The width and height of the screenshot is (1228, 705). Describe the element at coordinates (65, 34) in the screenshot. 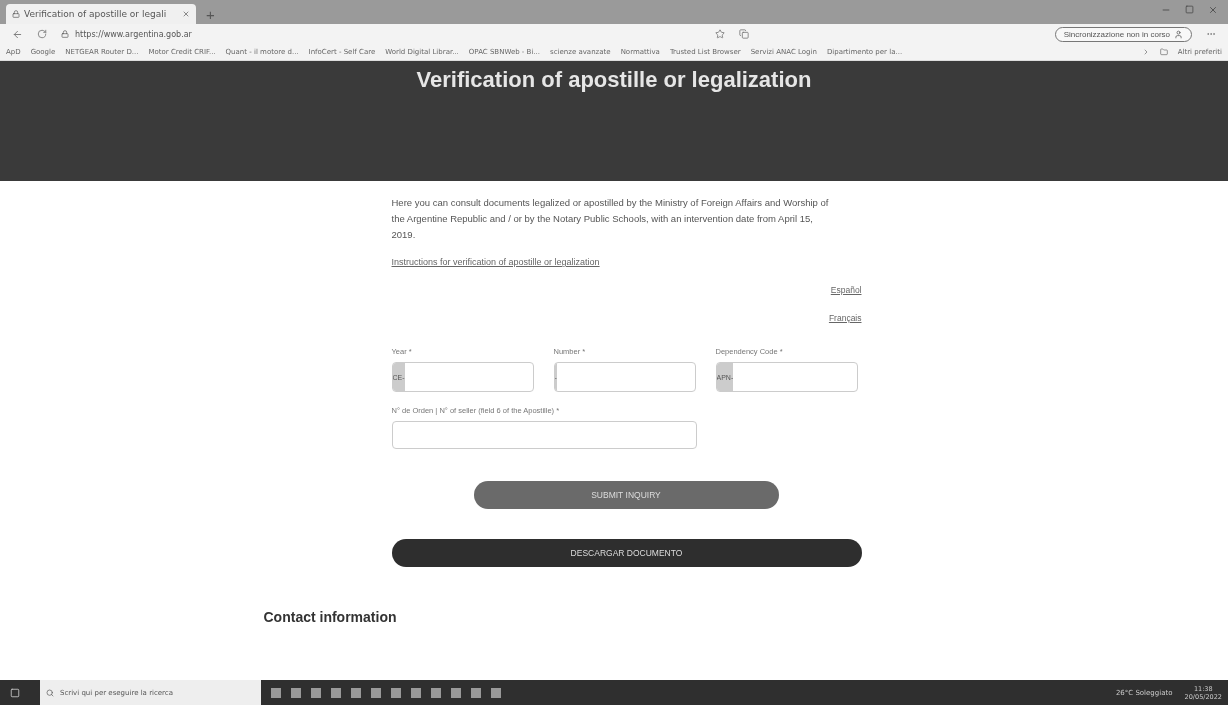

I see `lock-icon` at that location.